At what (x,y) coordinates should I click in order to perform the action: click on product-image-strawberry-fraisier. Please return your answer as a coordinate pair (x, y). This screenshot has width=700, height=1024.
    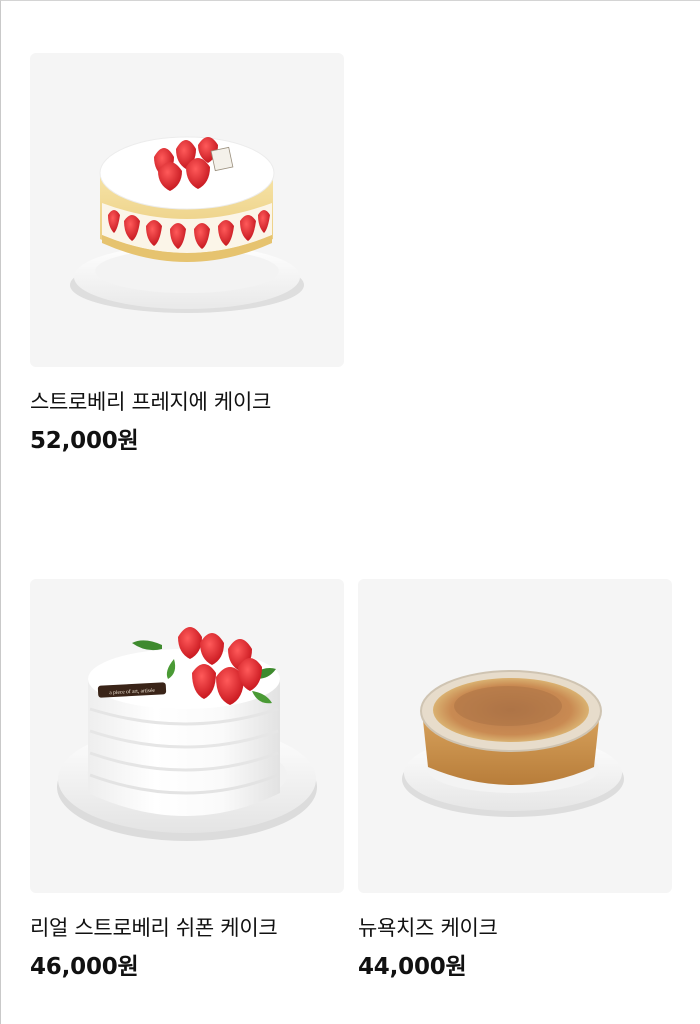
    Looking at the image, I should click on (187, 210).